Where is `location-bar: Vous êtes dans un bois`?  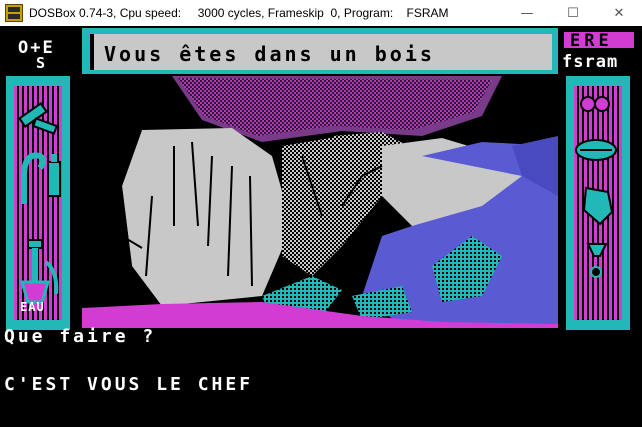 location-bar: Vous êtes dans un bois is located at coordinates (320, 51).